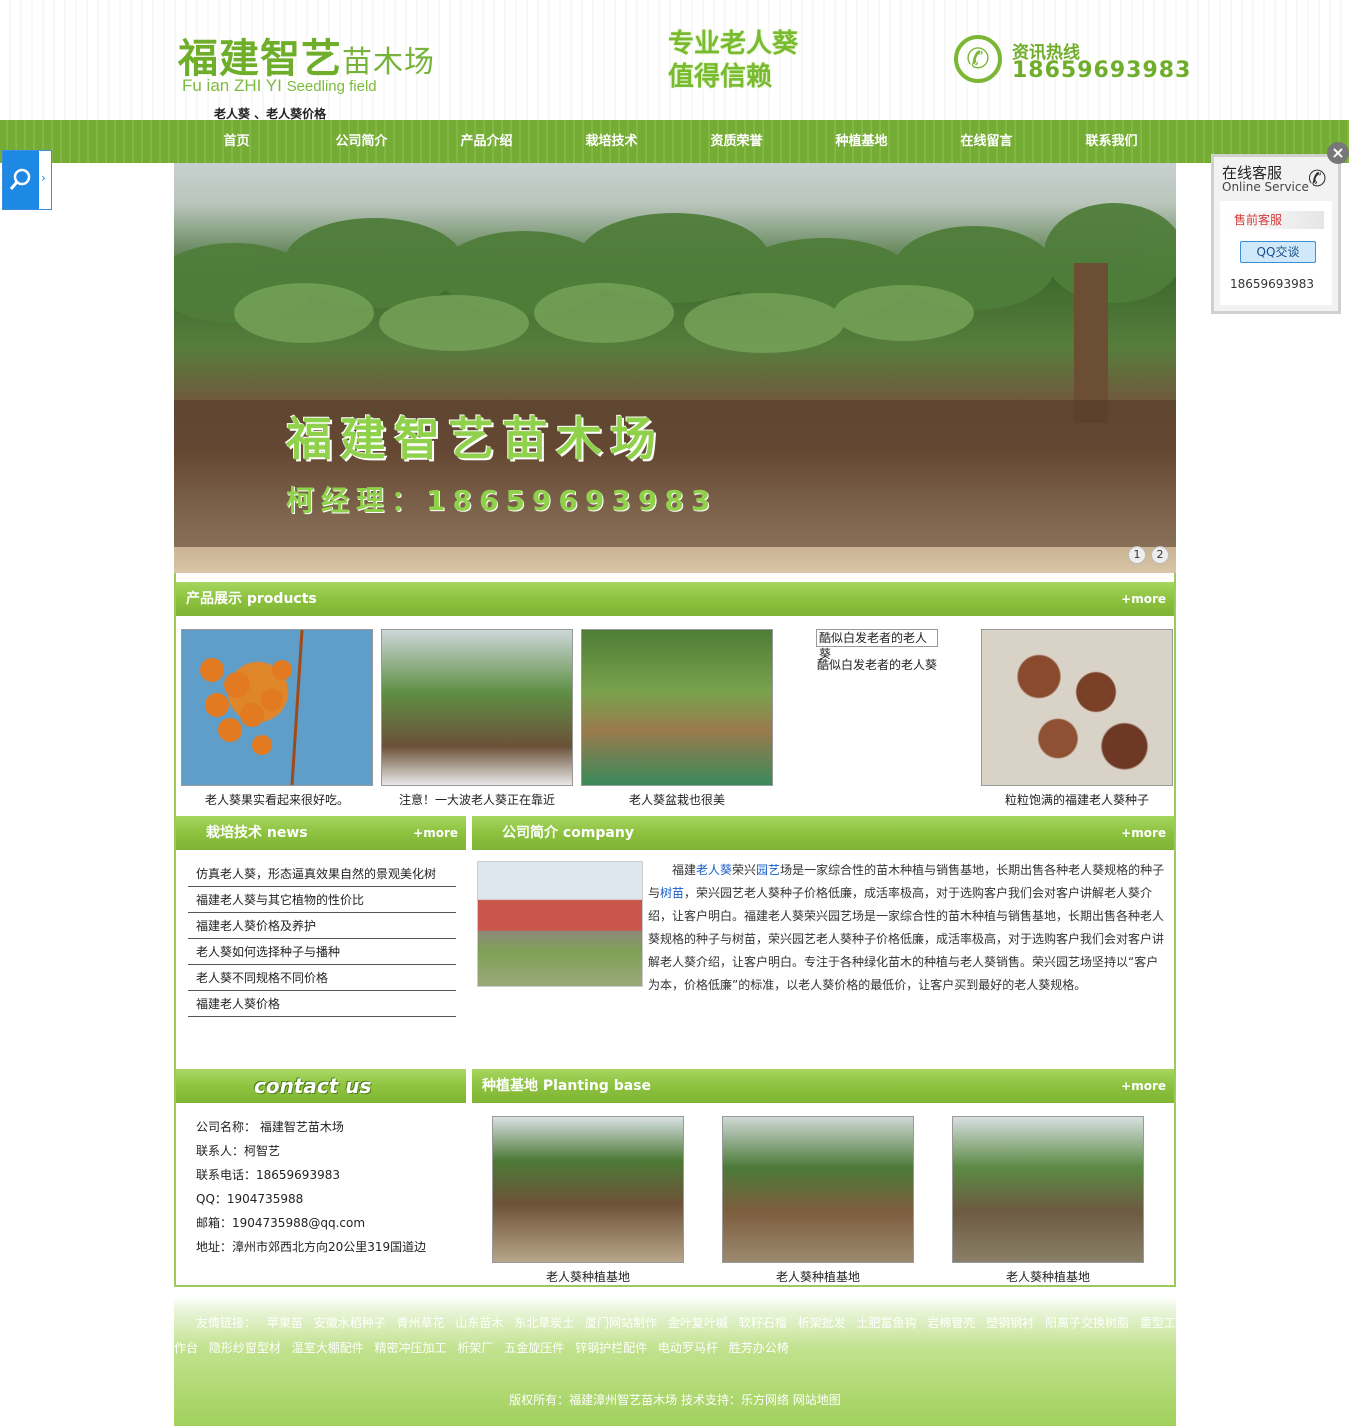 This screenshot has width=1349, height=1426. I want to click on banner-phone: 柯经理：18659693983, so click(502, 500).